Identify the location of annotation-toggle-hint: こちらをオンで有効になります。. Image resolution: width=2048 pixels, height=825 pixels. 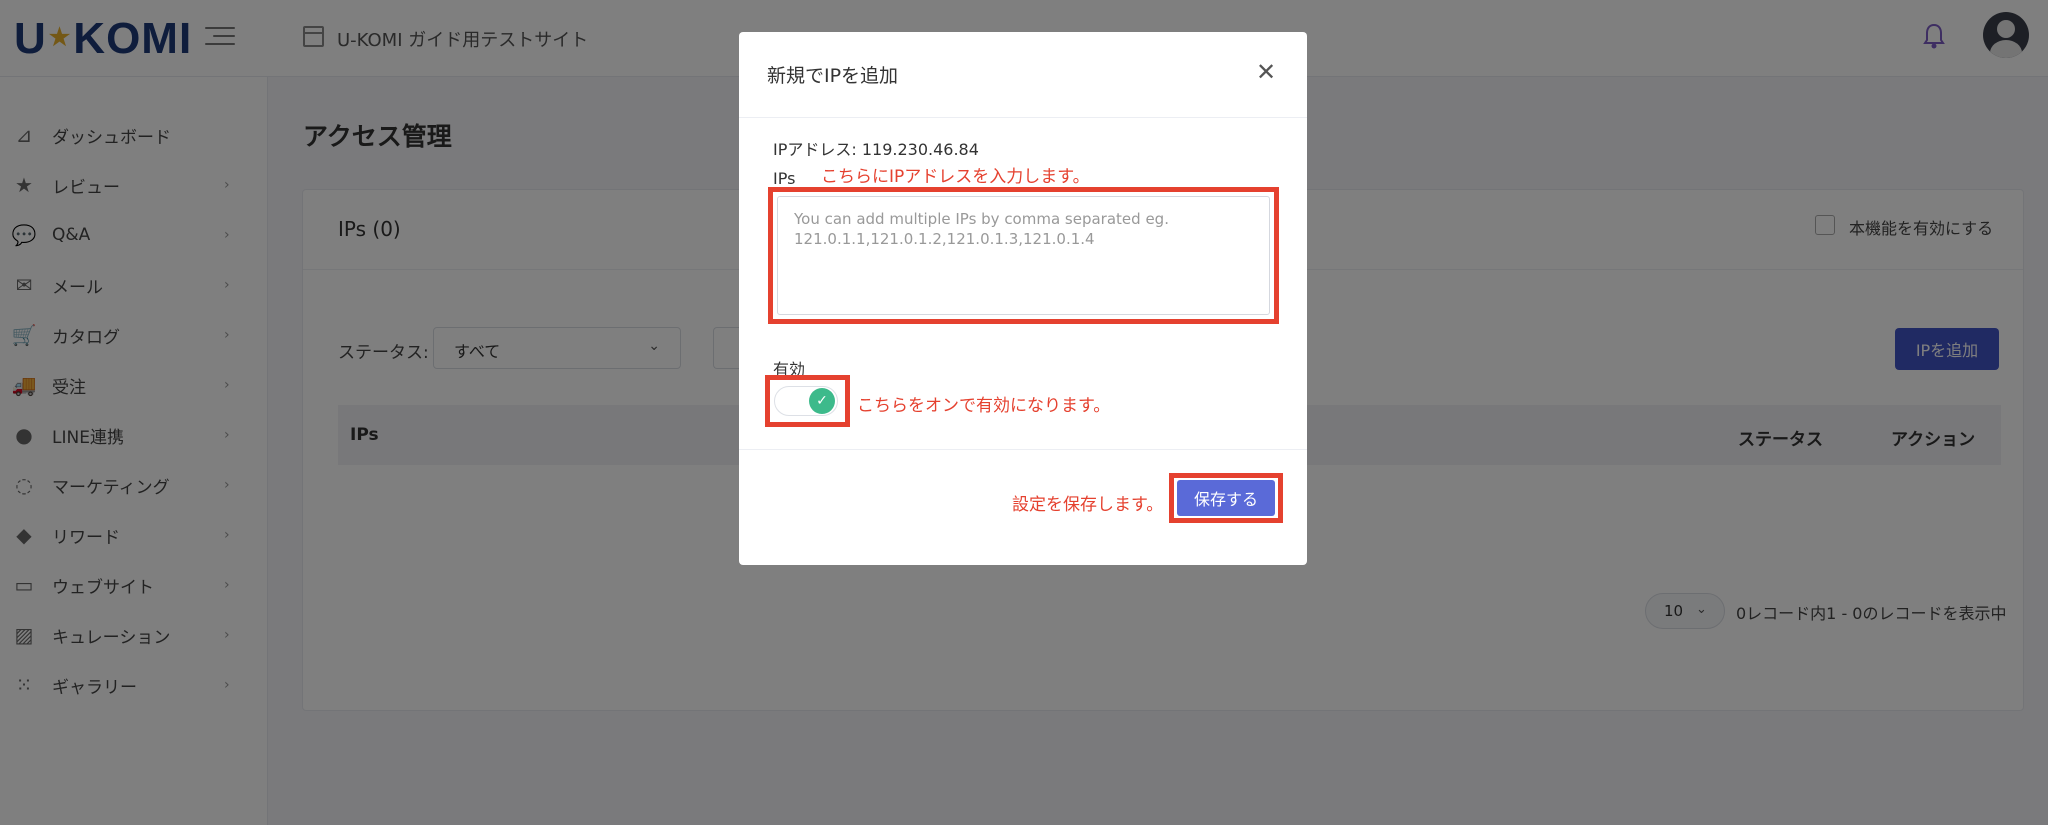
(984, 406).